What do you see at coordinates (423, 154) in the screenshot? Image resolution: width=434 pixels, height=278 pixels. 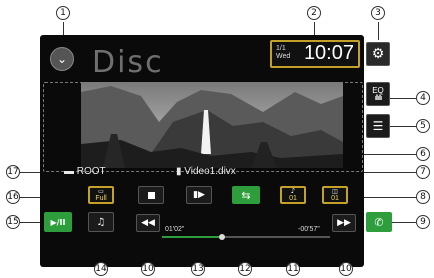 I see `callout-6: 6` at bounding box center [423, 154].